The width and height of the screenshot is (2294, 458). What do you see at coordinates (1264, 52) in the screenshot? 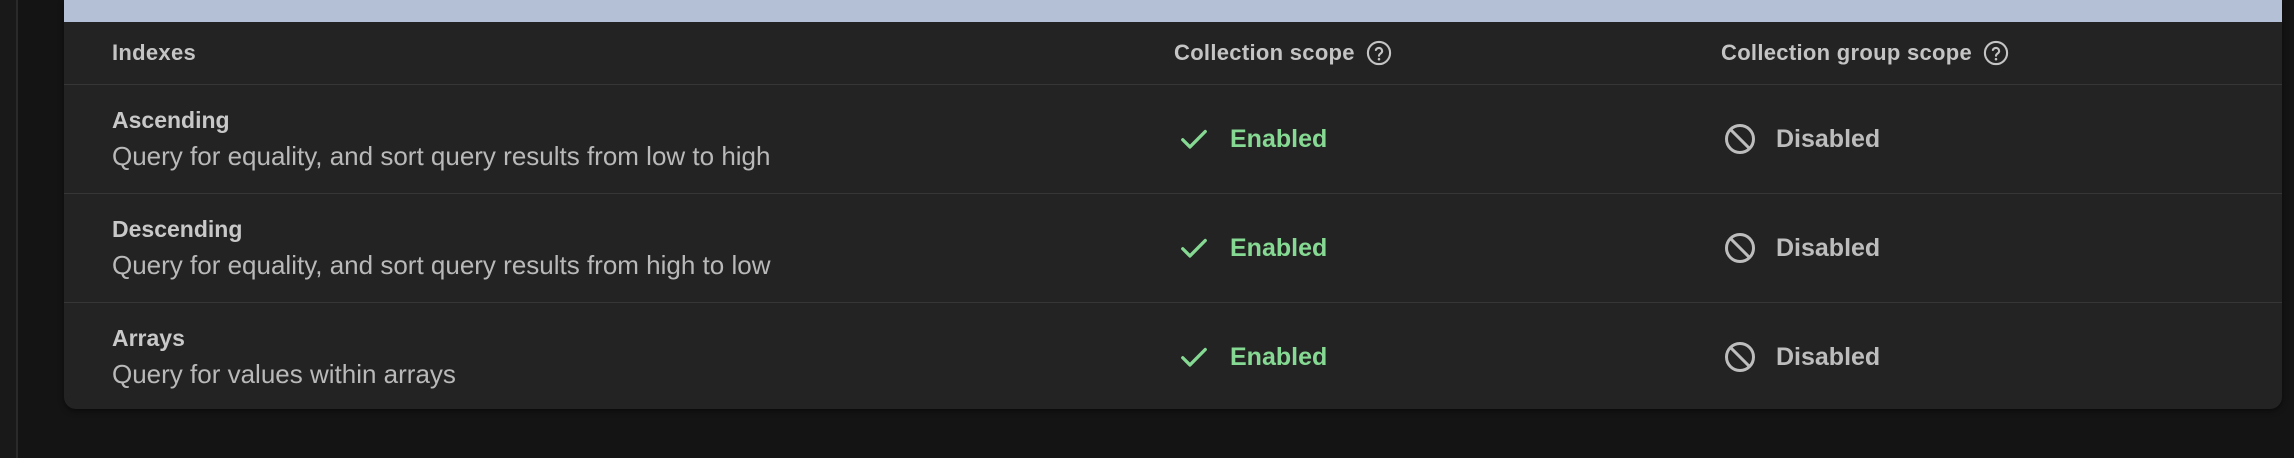
I see `header-collection-scope-label: Collection scope` at bounding box center [1264, 52].